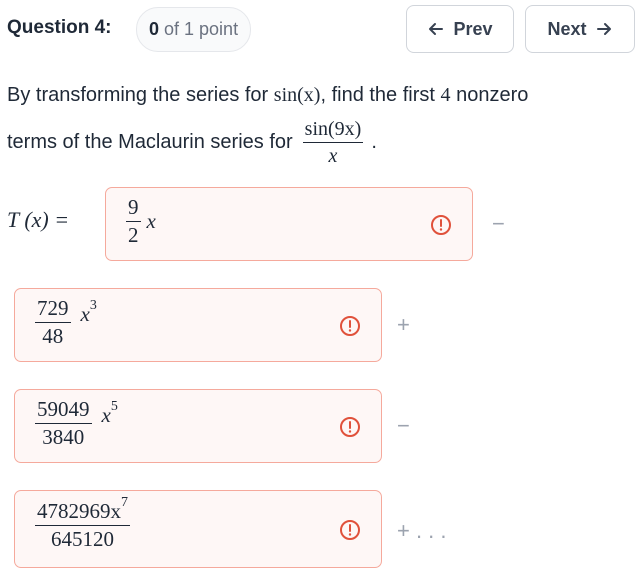 The height and width of the screenshot is (583, 643). I want to click on prompt-text-b: , find the first, so click(380, 95).